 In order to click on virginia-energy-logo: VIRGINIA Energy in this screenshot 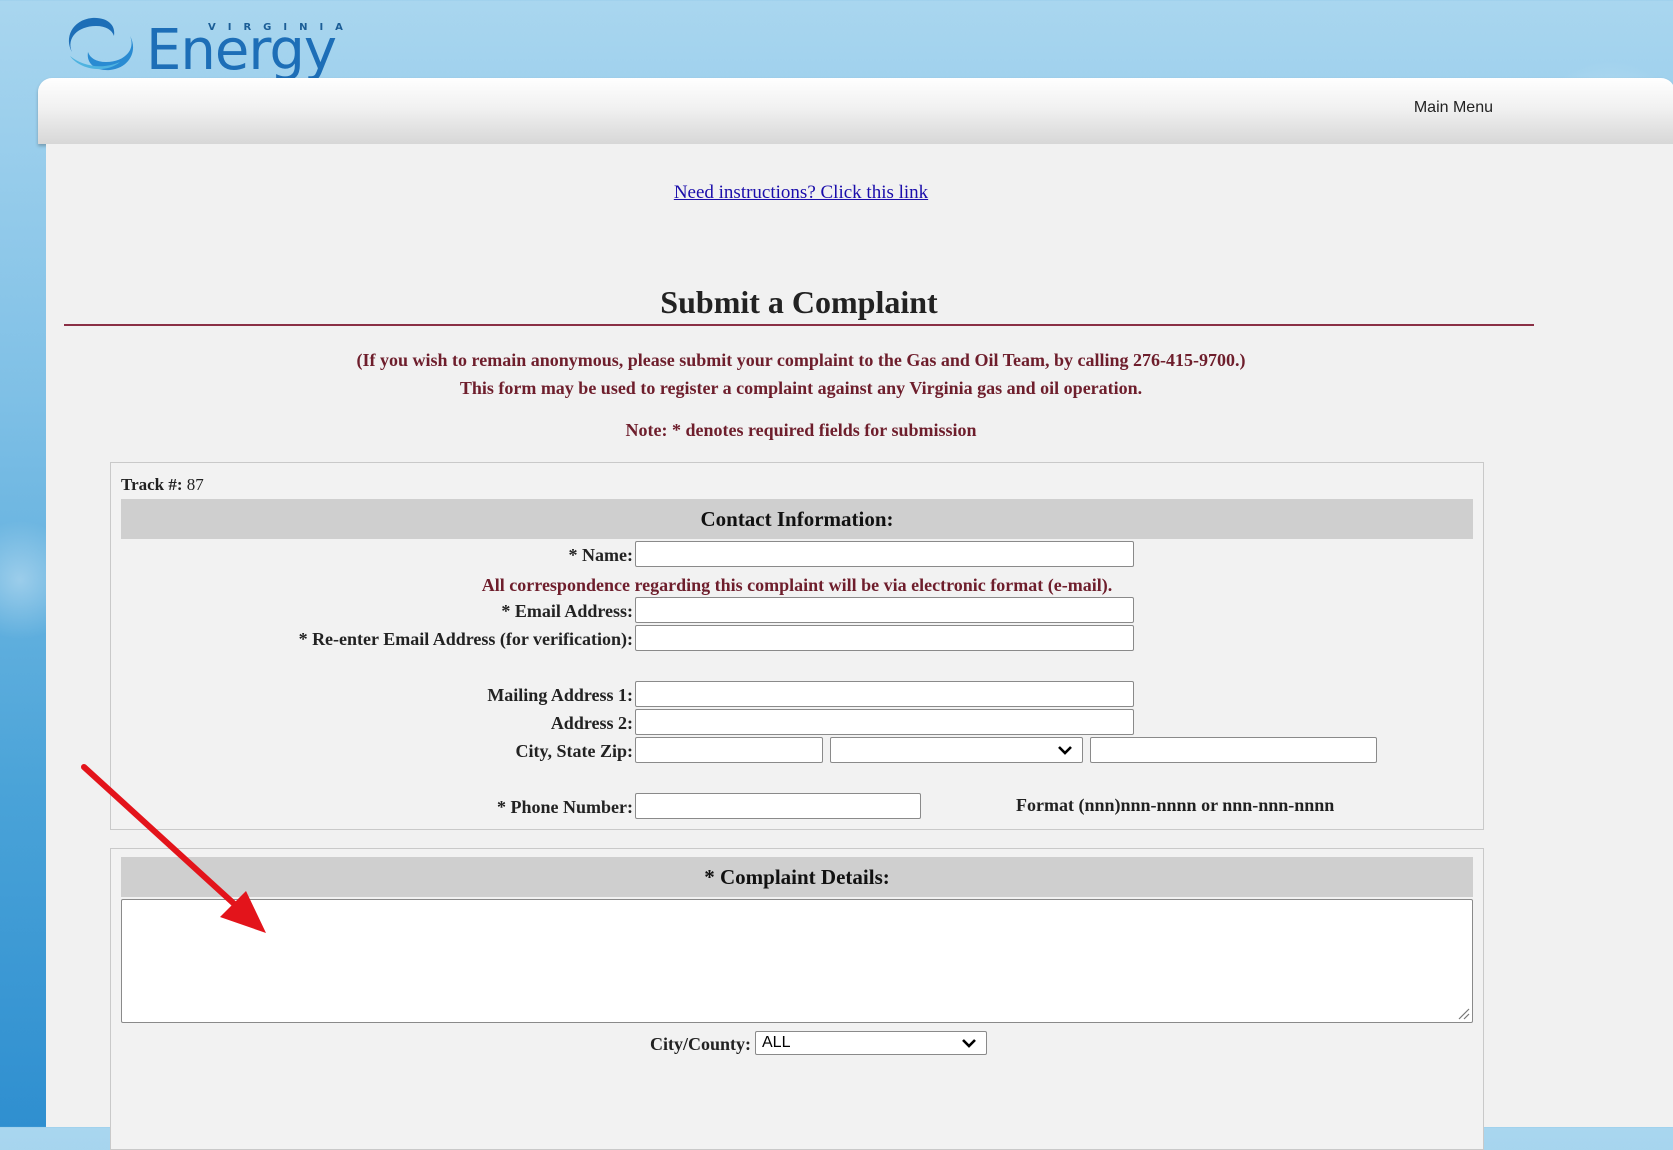, I will do `click(202, 44)`.